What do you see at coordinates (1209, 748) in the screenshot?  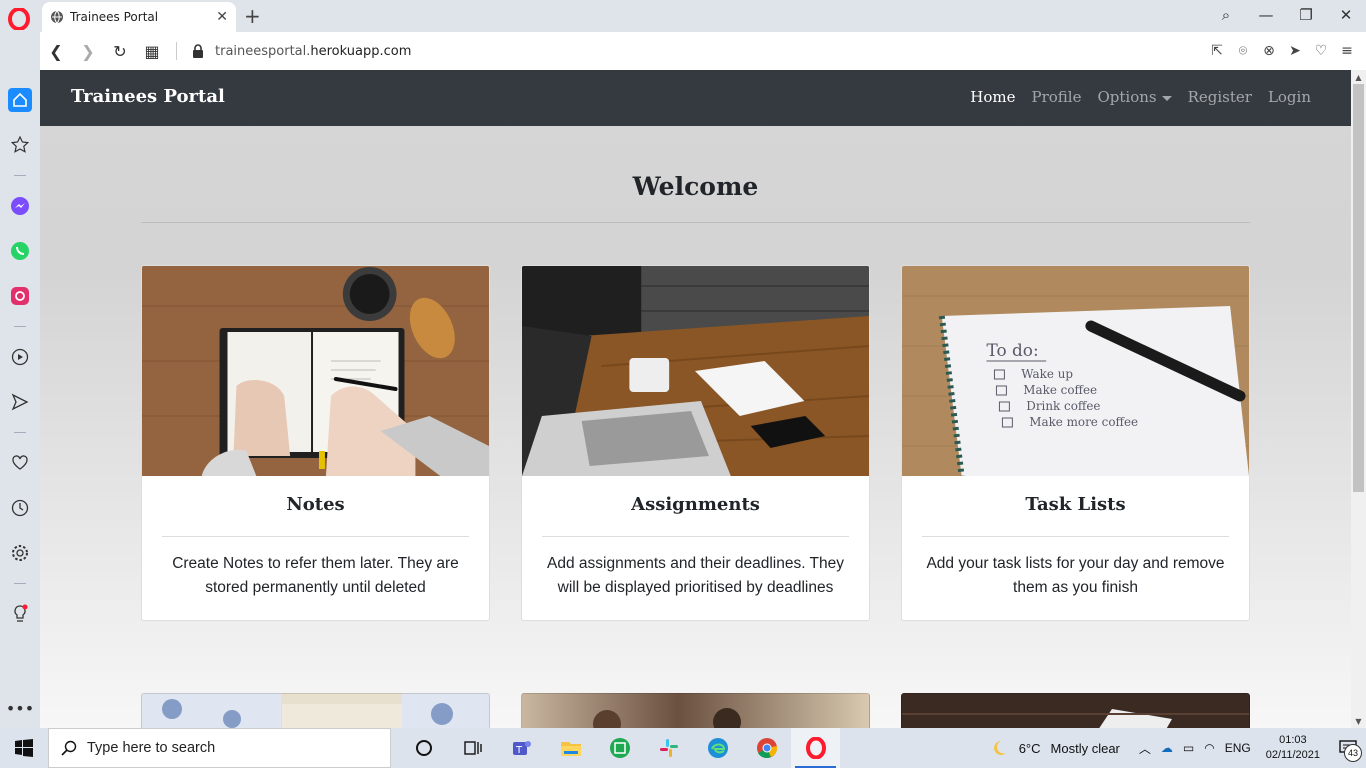 I see `wifi-icon: ◠` at bounding box center [1209, 748].